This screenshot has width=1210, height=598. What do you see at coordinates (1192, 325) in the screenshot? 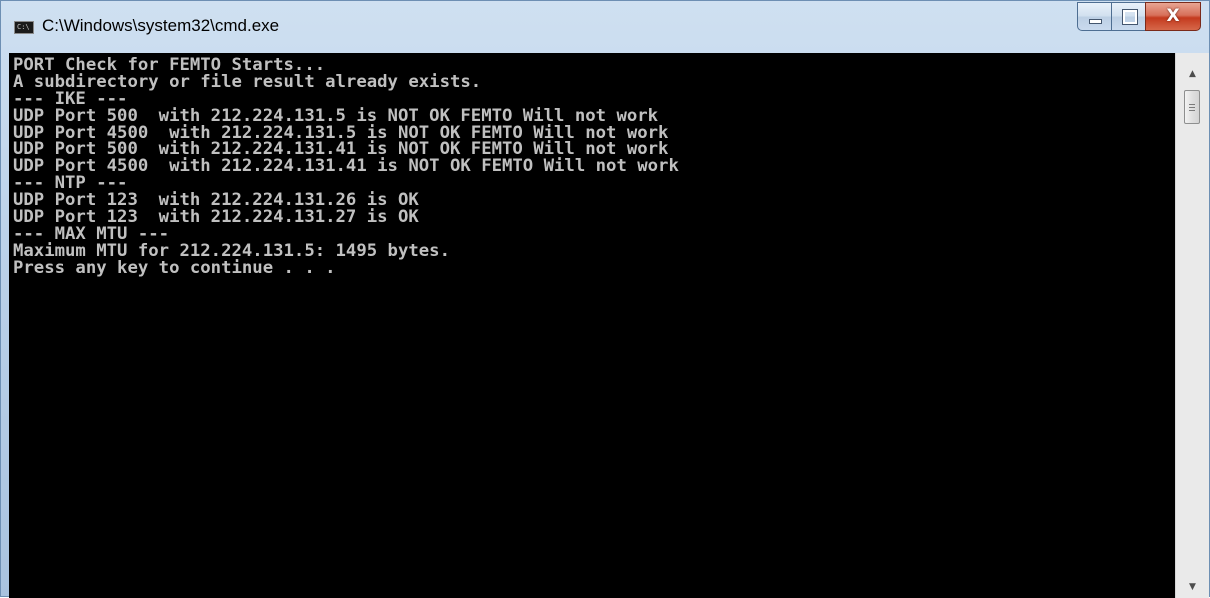
I see `vertical-scrollbar: ▲ ▼` at bounding box center [1192, 325].